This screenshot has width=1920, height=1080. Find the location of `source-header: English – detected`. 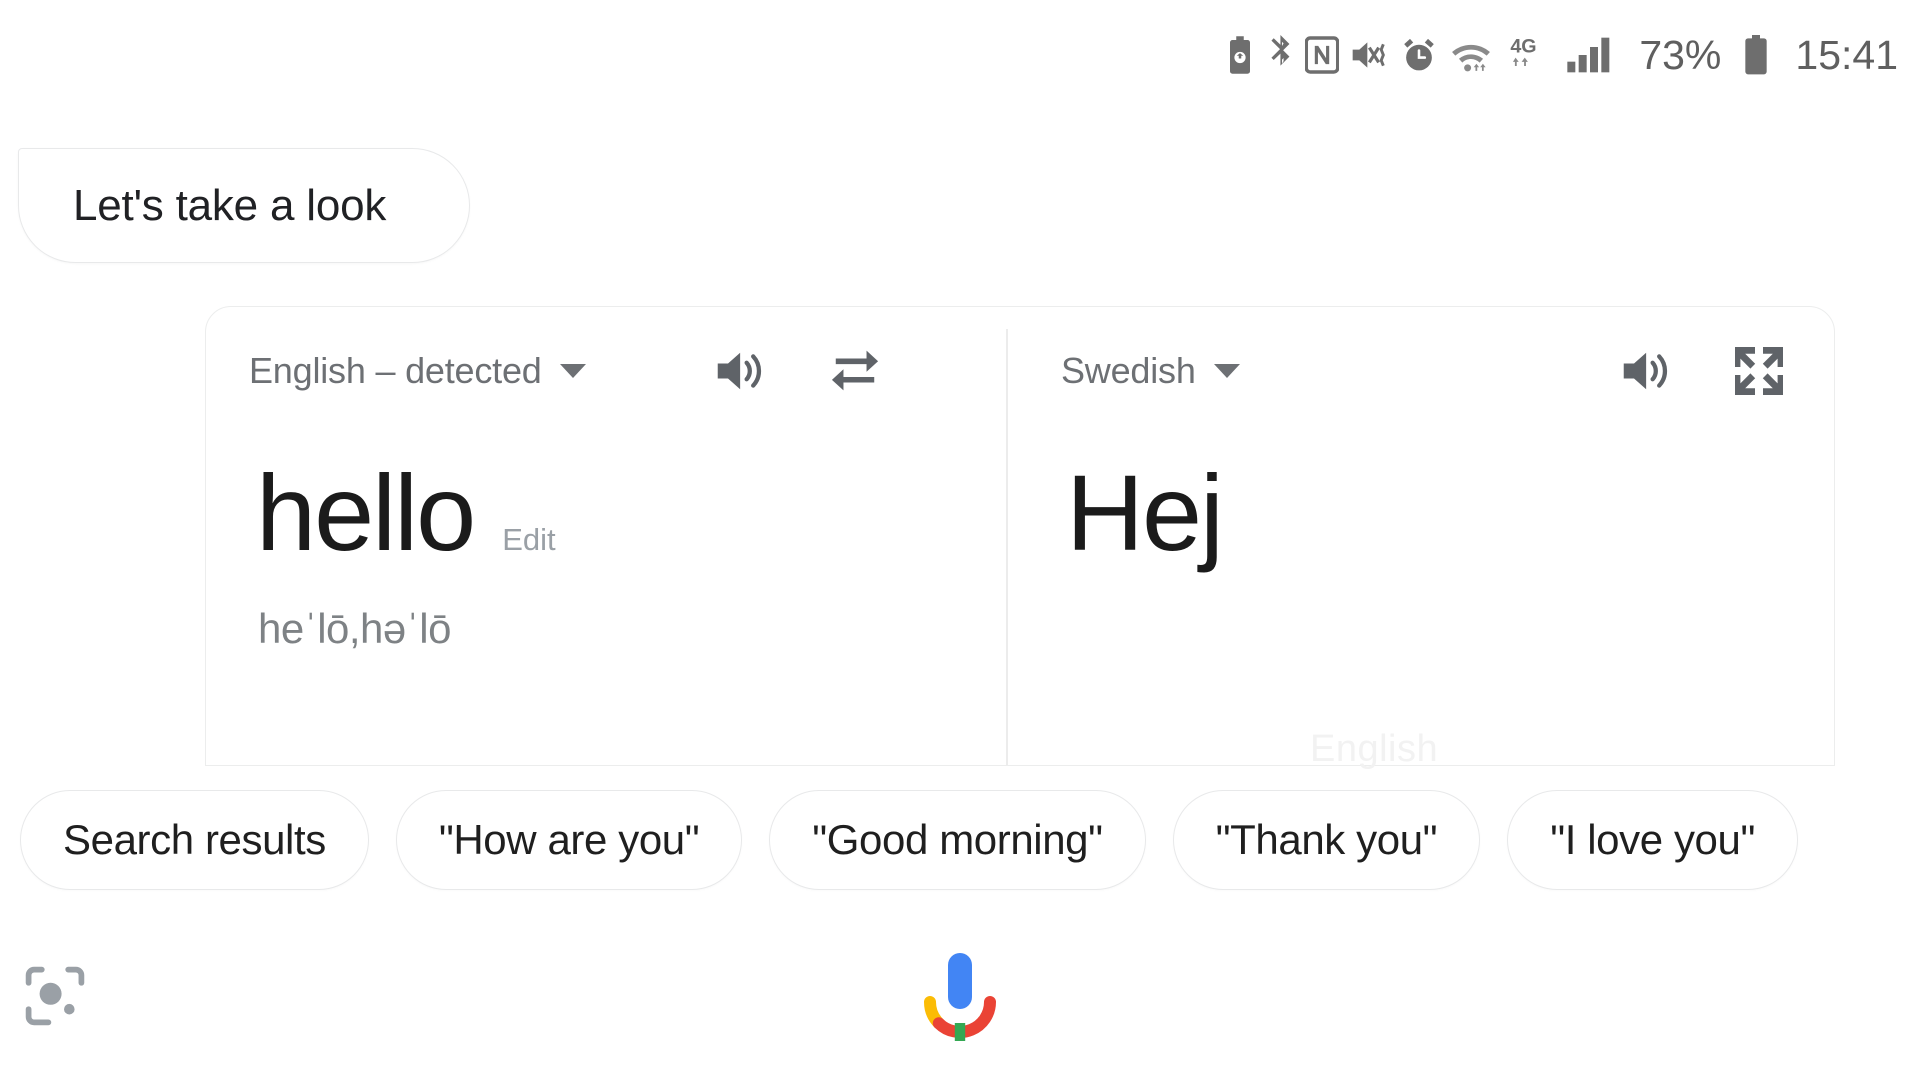

source-header: English – detected is located at coordinates (606, 371).